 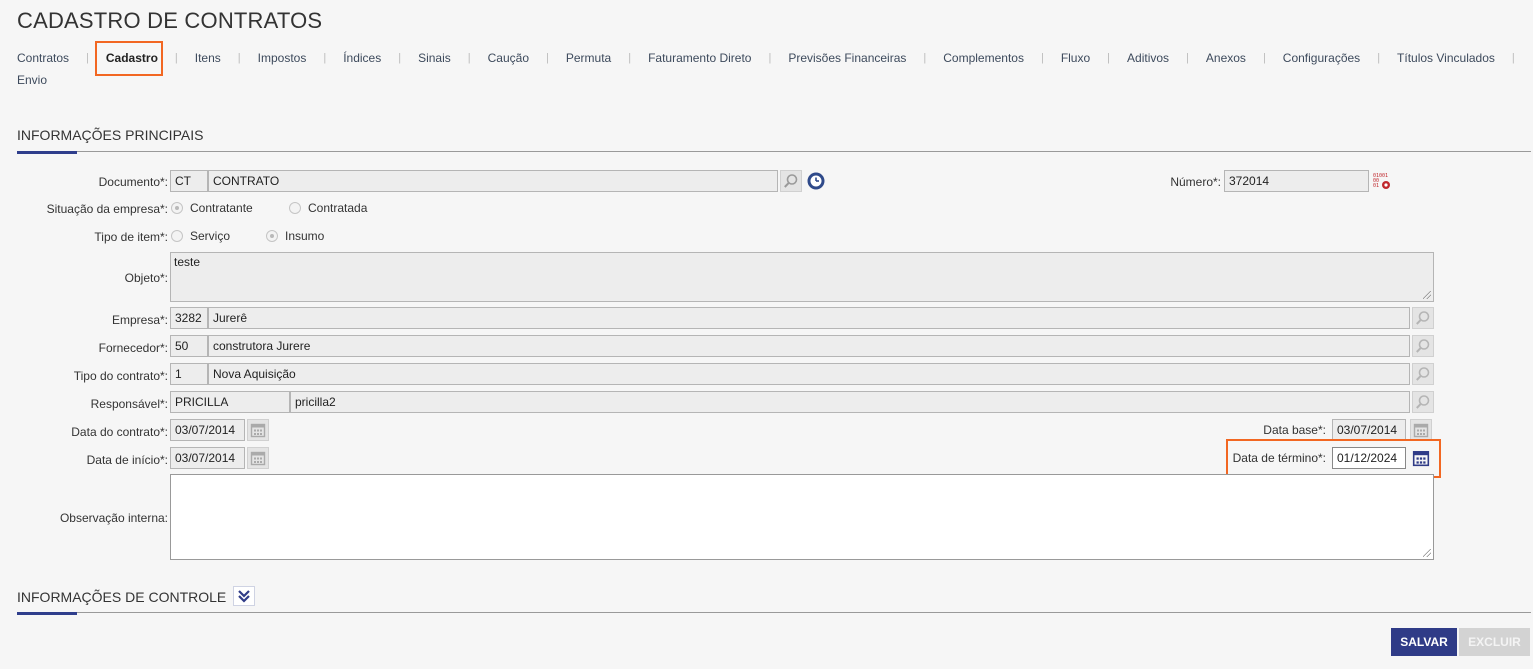 What do you see at coordinates (1148, 58) in the screenshot?
I see `tab-aditivos: Aditivos` at bounding box center [1148, 58].